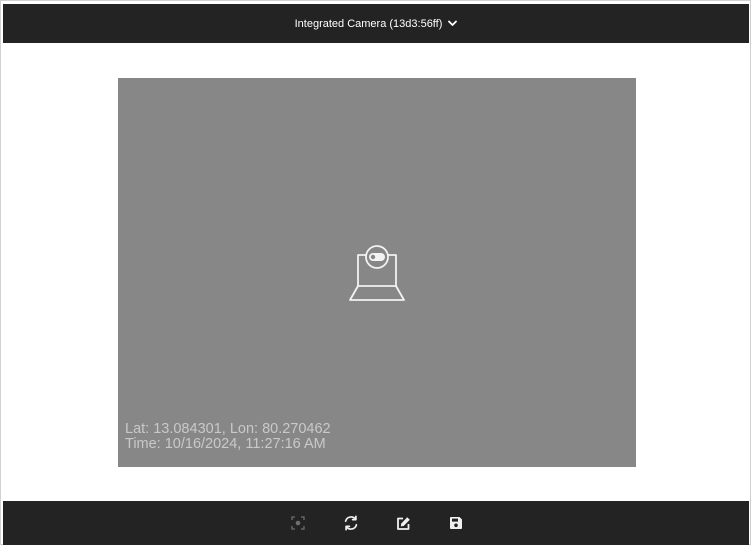 Image resolution: width=751 pixels, height=545 pixels. I want to click on chevron-down-icon, so click(453, 23).